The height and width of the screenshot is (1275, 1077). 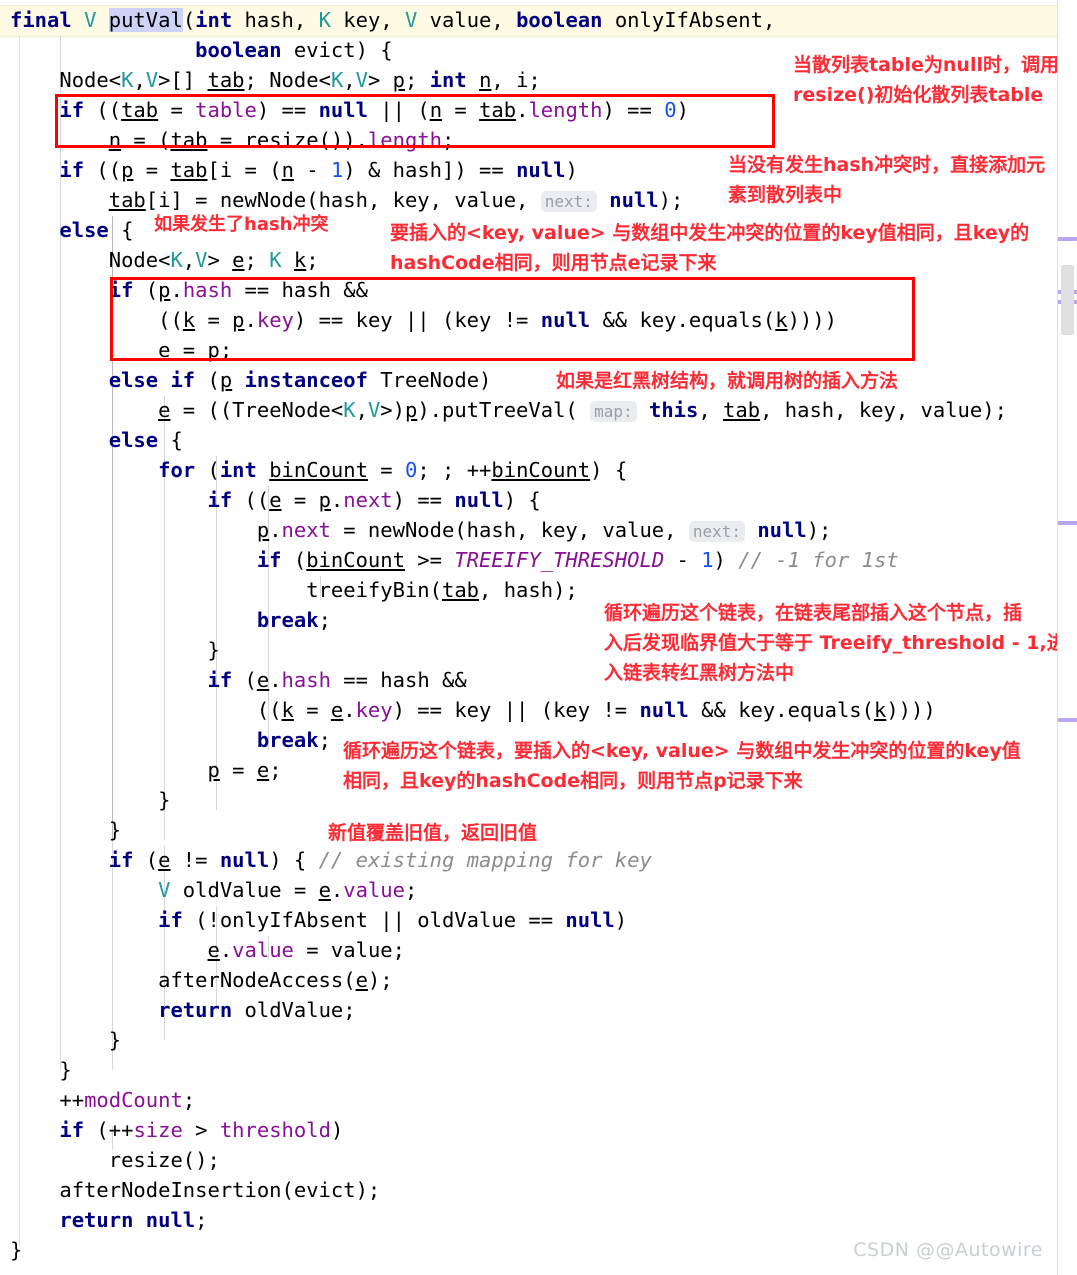 I want to click on annotation-overwrite: 新值覆盖旧值，返回旧值, so click(x=432, y=833).